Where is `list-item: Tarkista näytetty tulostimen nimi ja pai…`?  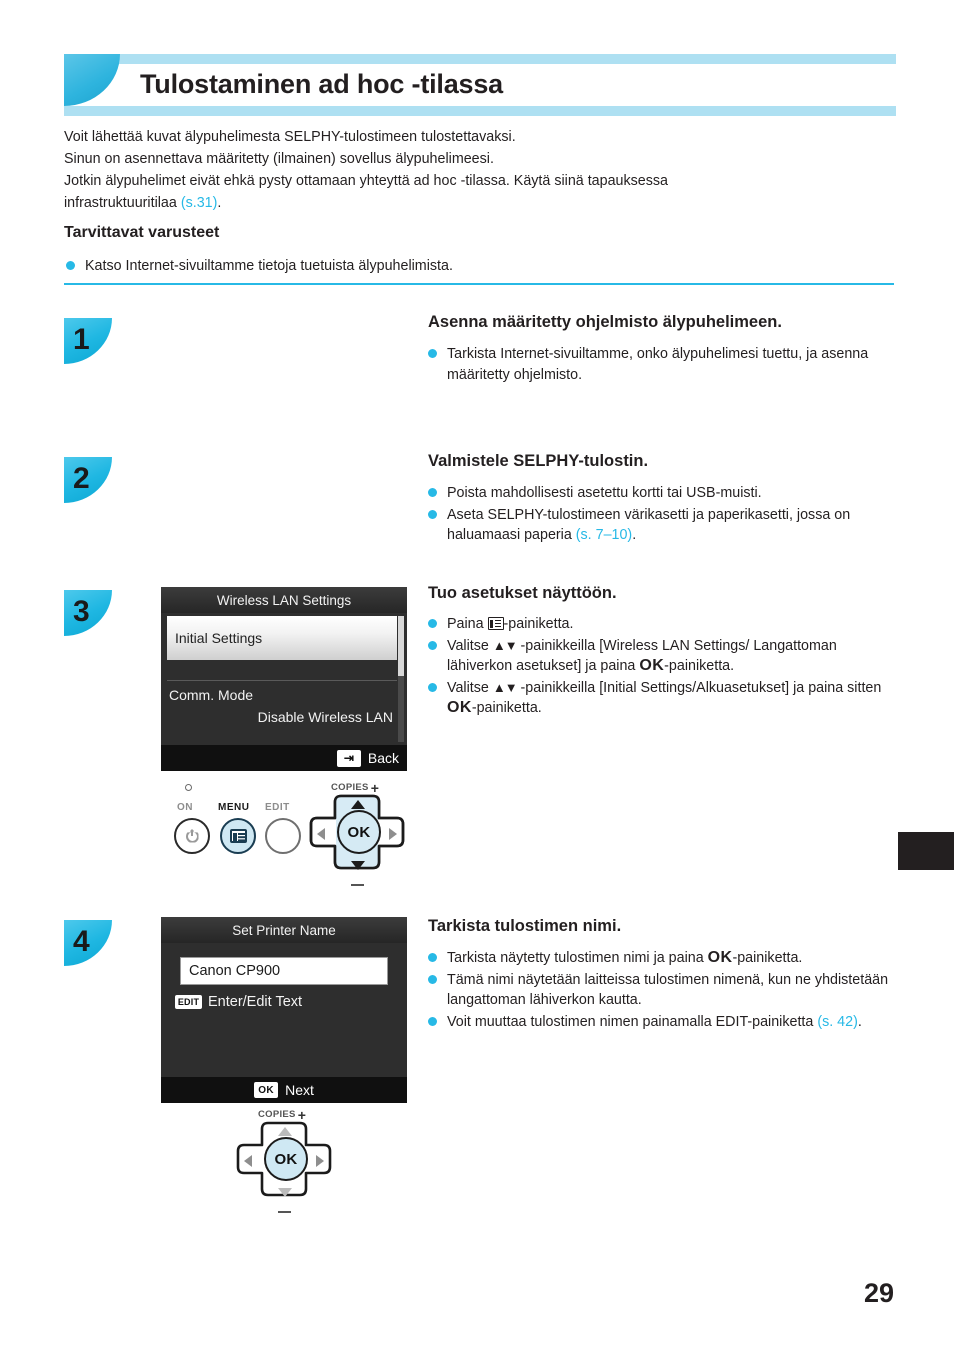
list-item: Tarkista näytetty tulostimen nimi ja pai… is located at coordinates (663, 958).